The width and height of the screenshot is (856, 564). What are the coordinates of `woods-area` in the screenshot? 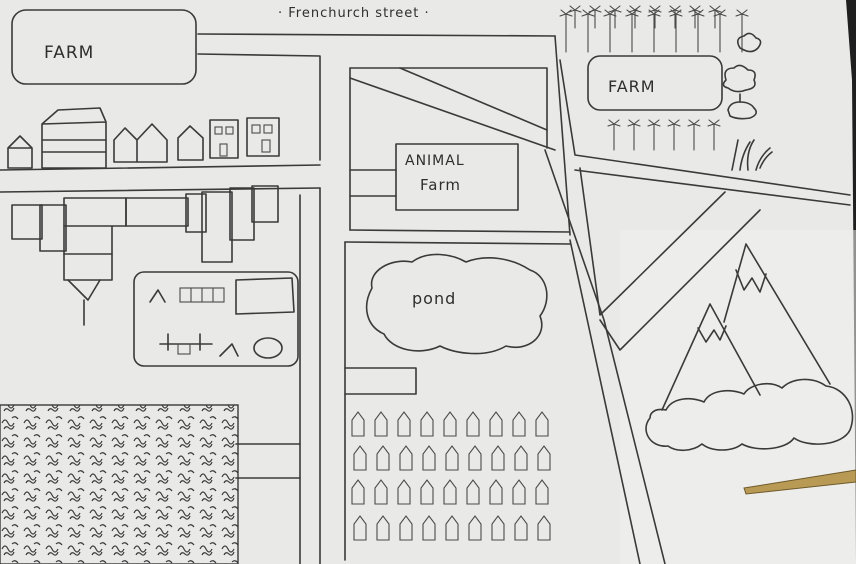 It's located at (119, 484).